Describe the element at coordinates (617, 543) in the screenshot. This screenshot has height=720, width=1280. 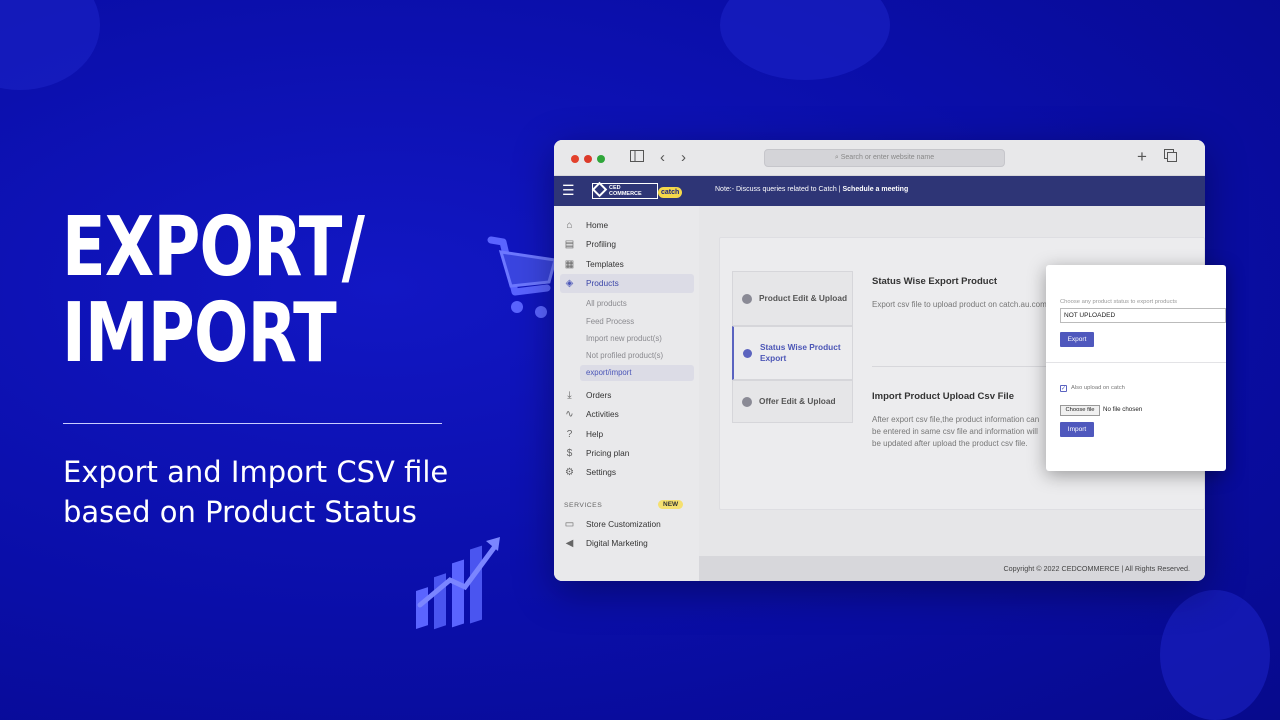
I see `sidebar-item-label: Digital Marketing` at that location.